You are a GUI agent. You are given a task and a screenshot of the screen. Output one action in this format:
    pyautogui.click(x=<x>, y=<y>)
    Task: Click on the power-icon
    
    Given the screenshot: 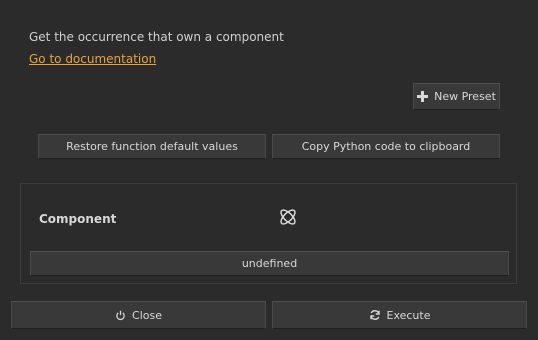 What is the action you would take?
    pyautogui.click(x=120, y=315)
    